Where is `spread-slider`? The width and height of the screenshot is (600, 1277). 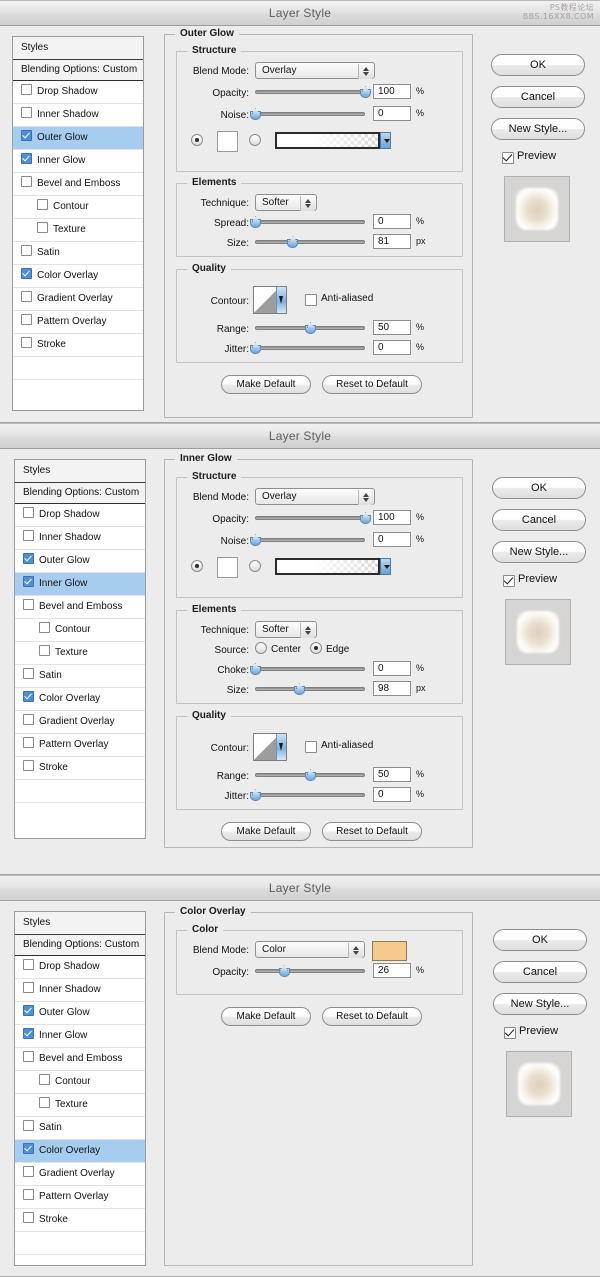
spread-slider is located at coordinates (307, 222).